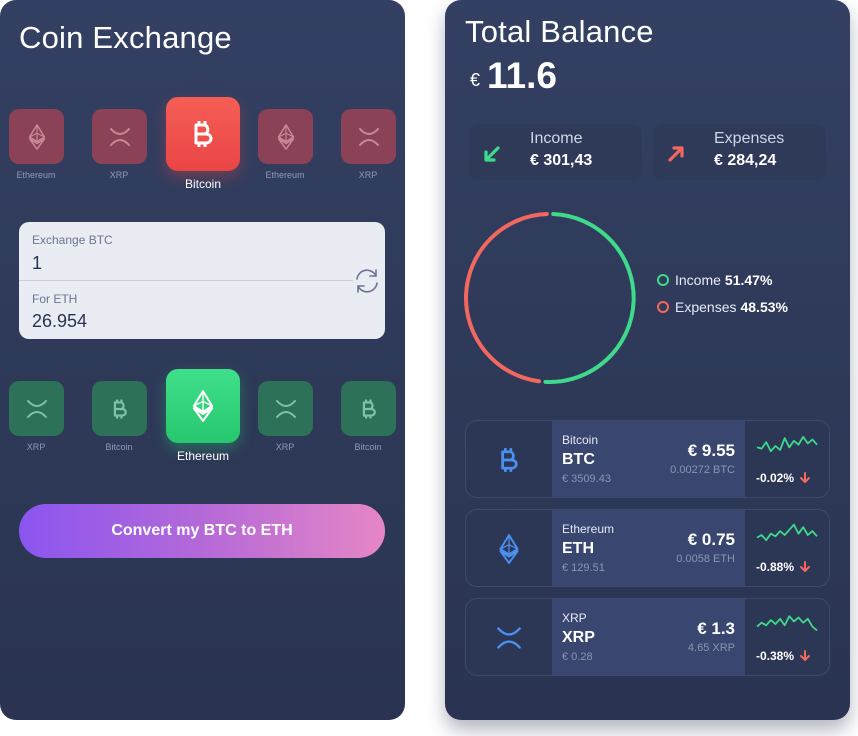  Describe the element at coordinates (711, 450) in the screenshot. I see `coin-fiat-value: € 9.55` at that location.